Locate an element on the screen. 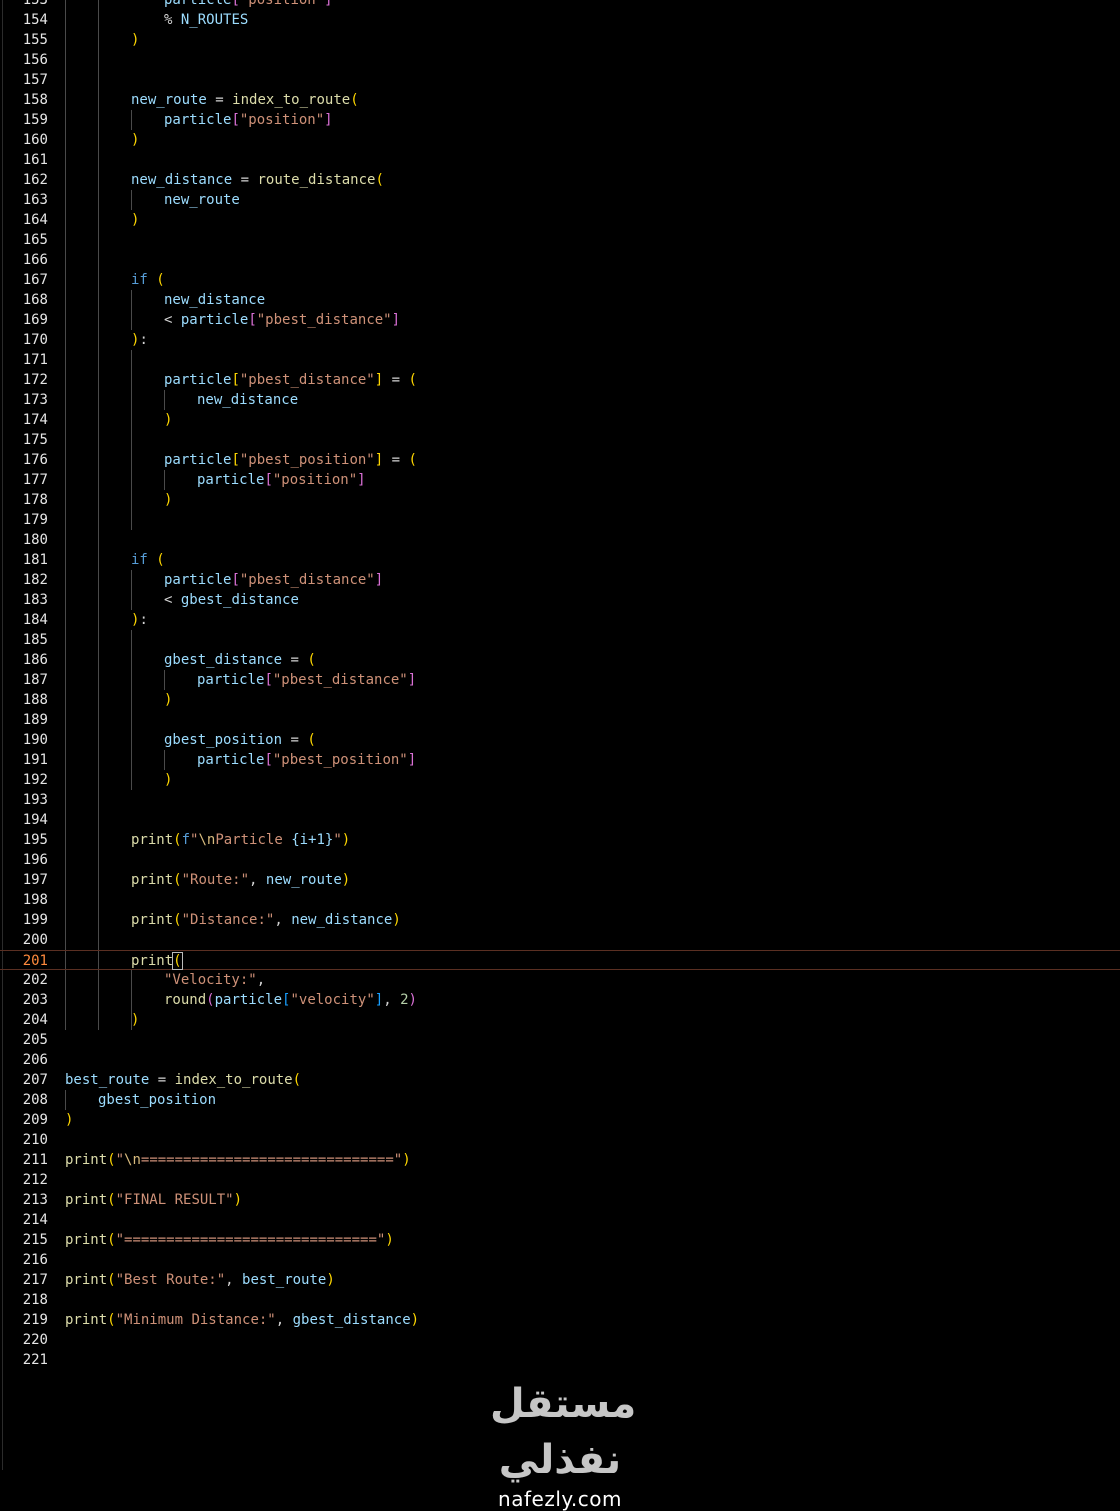 Image resolution: width=1120 pixels, height=1511 pixels. line-number: 201 is located at coordinates (35, 961).